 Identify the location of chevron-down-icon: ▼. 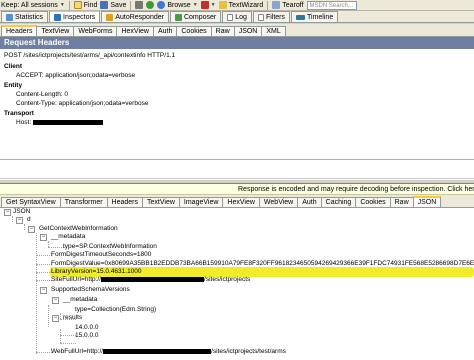
(195, 5).